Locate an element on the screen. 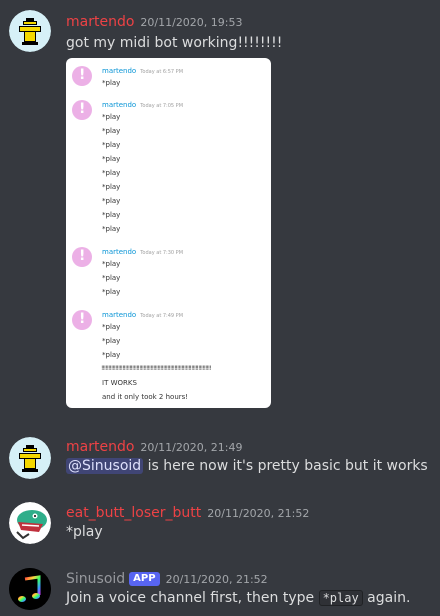 The image size is (440, 616). embed-line: IT WORKS is located at coordinates (119, 383).